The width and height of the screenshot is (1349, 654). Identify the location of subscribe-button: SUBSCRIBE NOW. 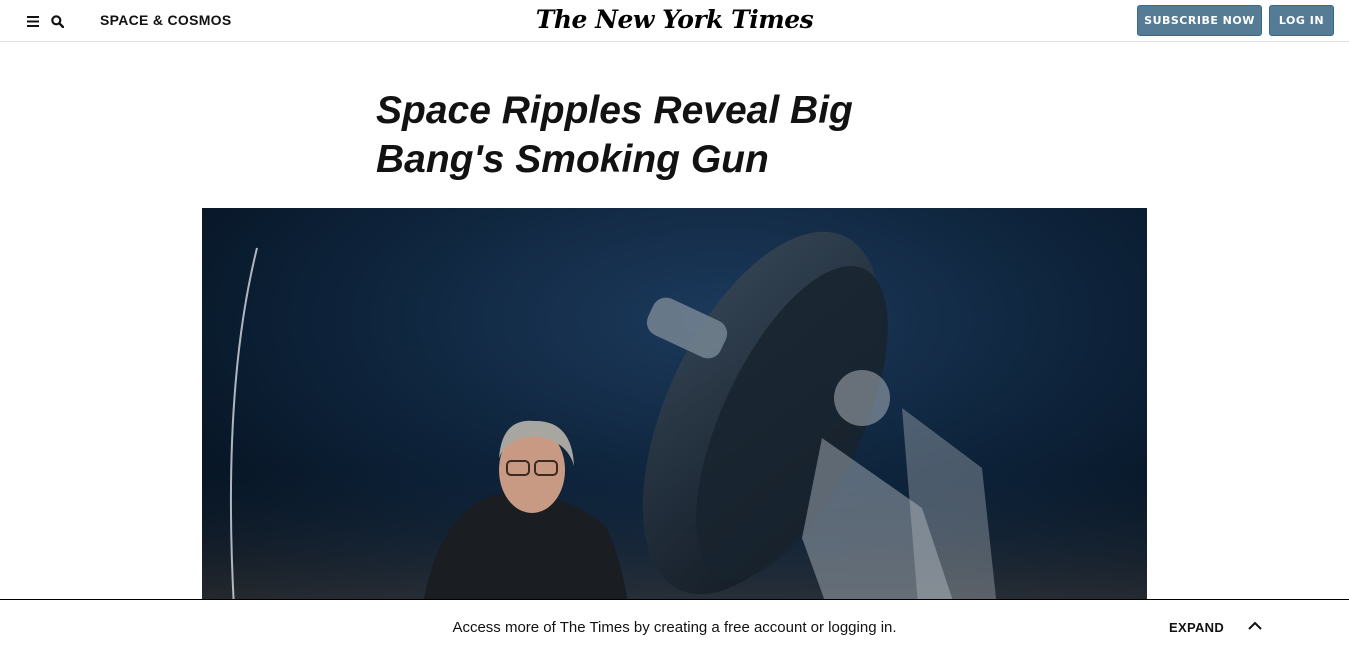
(1199, 20).